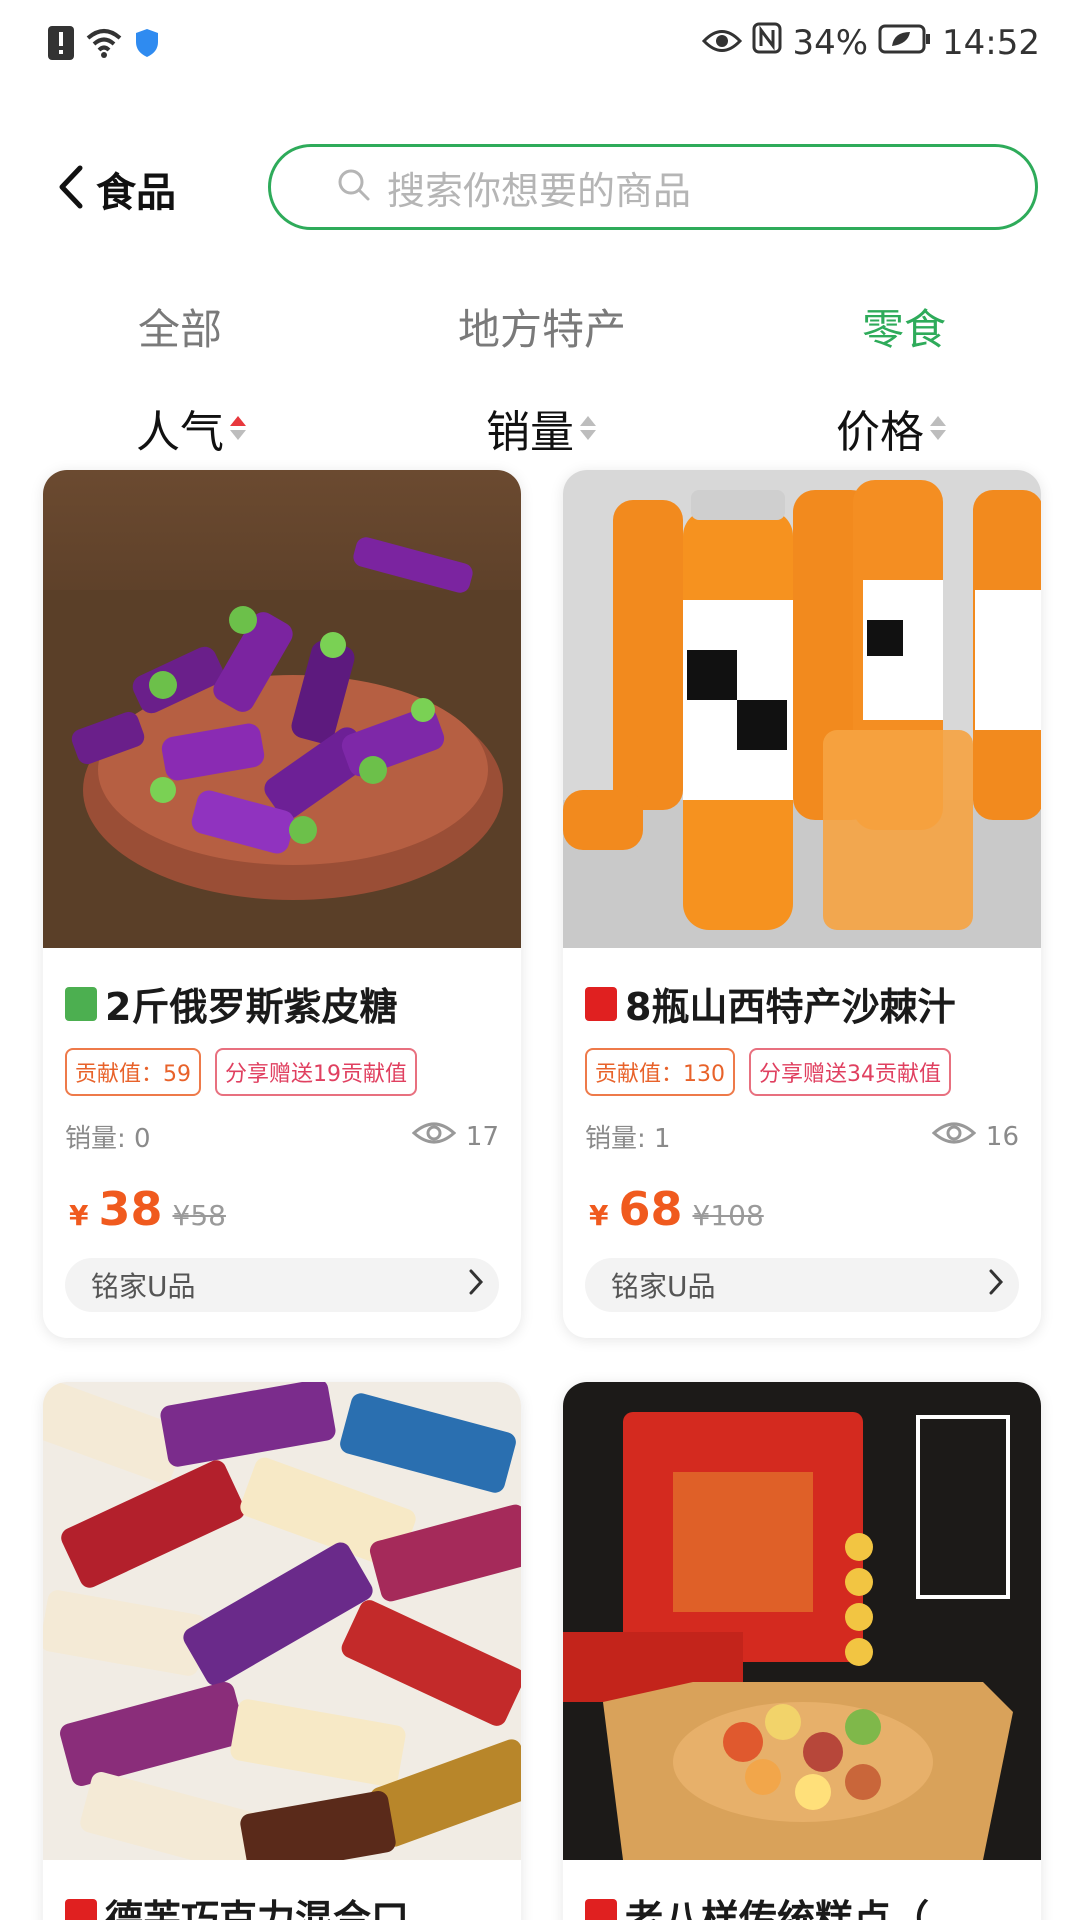 The width and height of the screenshot is (1080, 1920). Describe the element at coordinates (530, 432) in the screenshot. I see `sort-label: 销量` at that location.